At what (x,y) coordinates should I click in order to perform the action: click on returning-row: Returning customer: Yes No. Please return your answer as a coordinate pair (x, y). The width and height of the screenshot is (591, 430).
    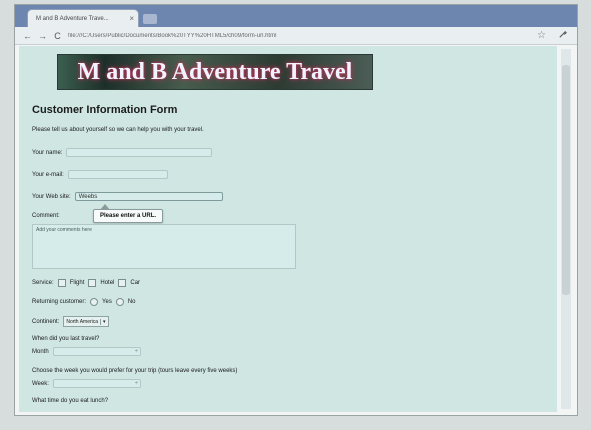
    Looking at the image, I should click on (84, 302).